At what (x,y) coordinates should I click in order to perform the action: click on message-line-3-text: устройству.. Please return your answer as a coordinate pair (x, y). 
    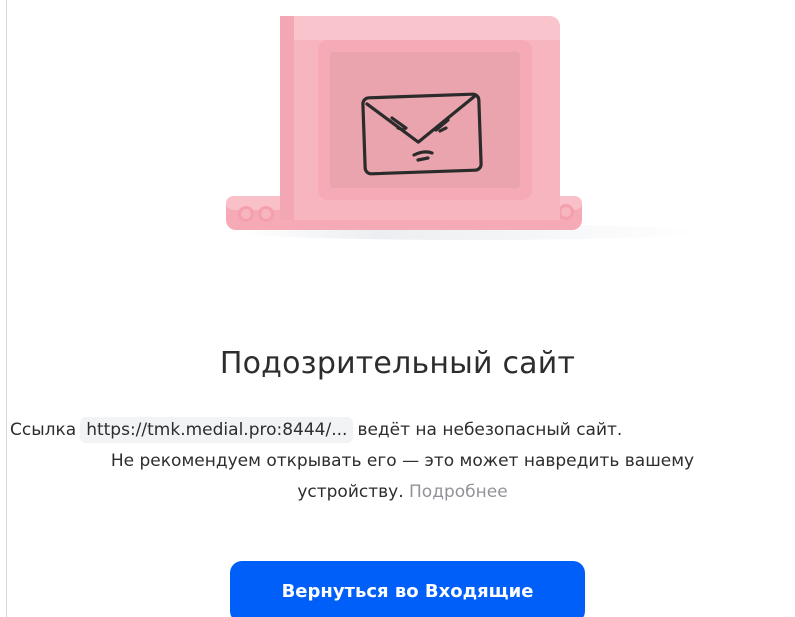
    Looking at the image, I should click on (350, 492).